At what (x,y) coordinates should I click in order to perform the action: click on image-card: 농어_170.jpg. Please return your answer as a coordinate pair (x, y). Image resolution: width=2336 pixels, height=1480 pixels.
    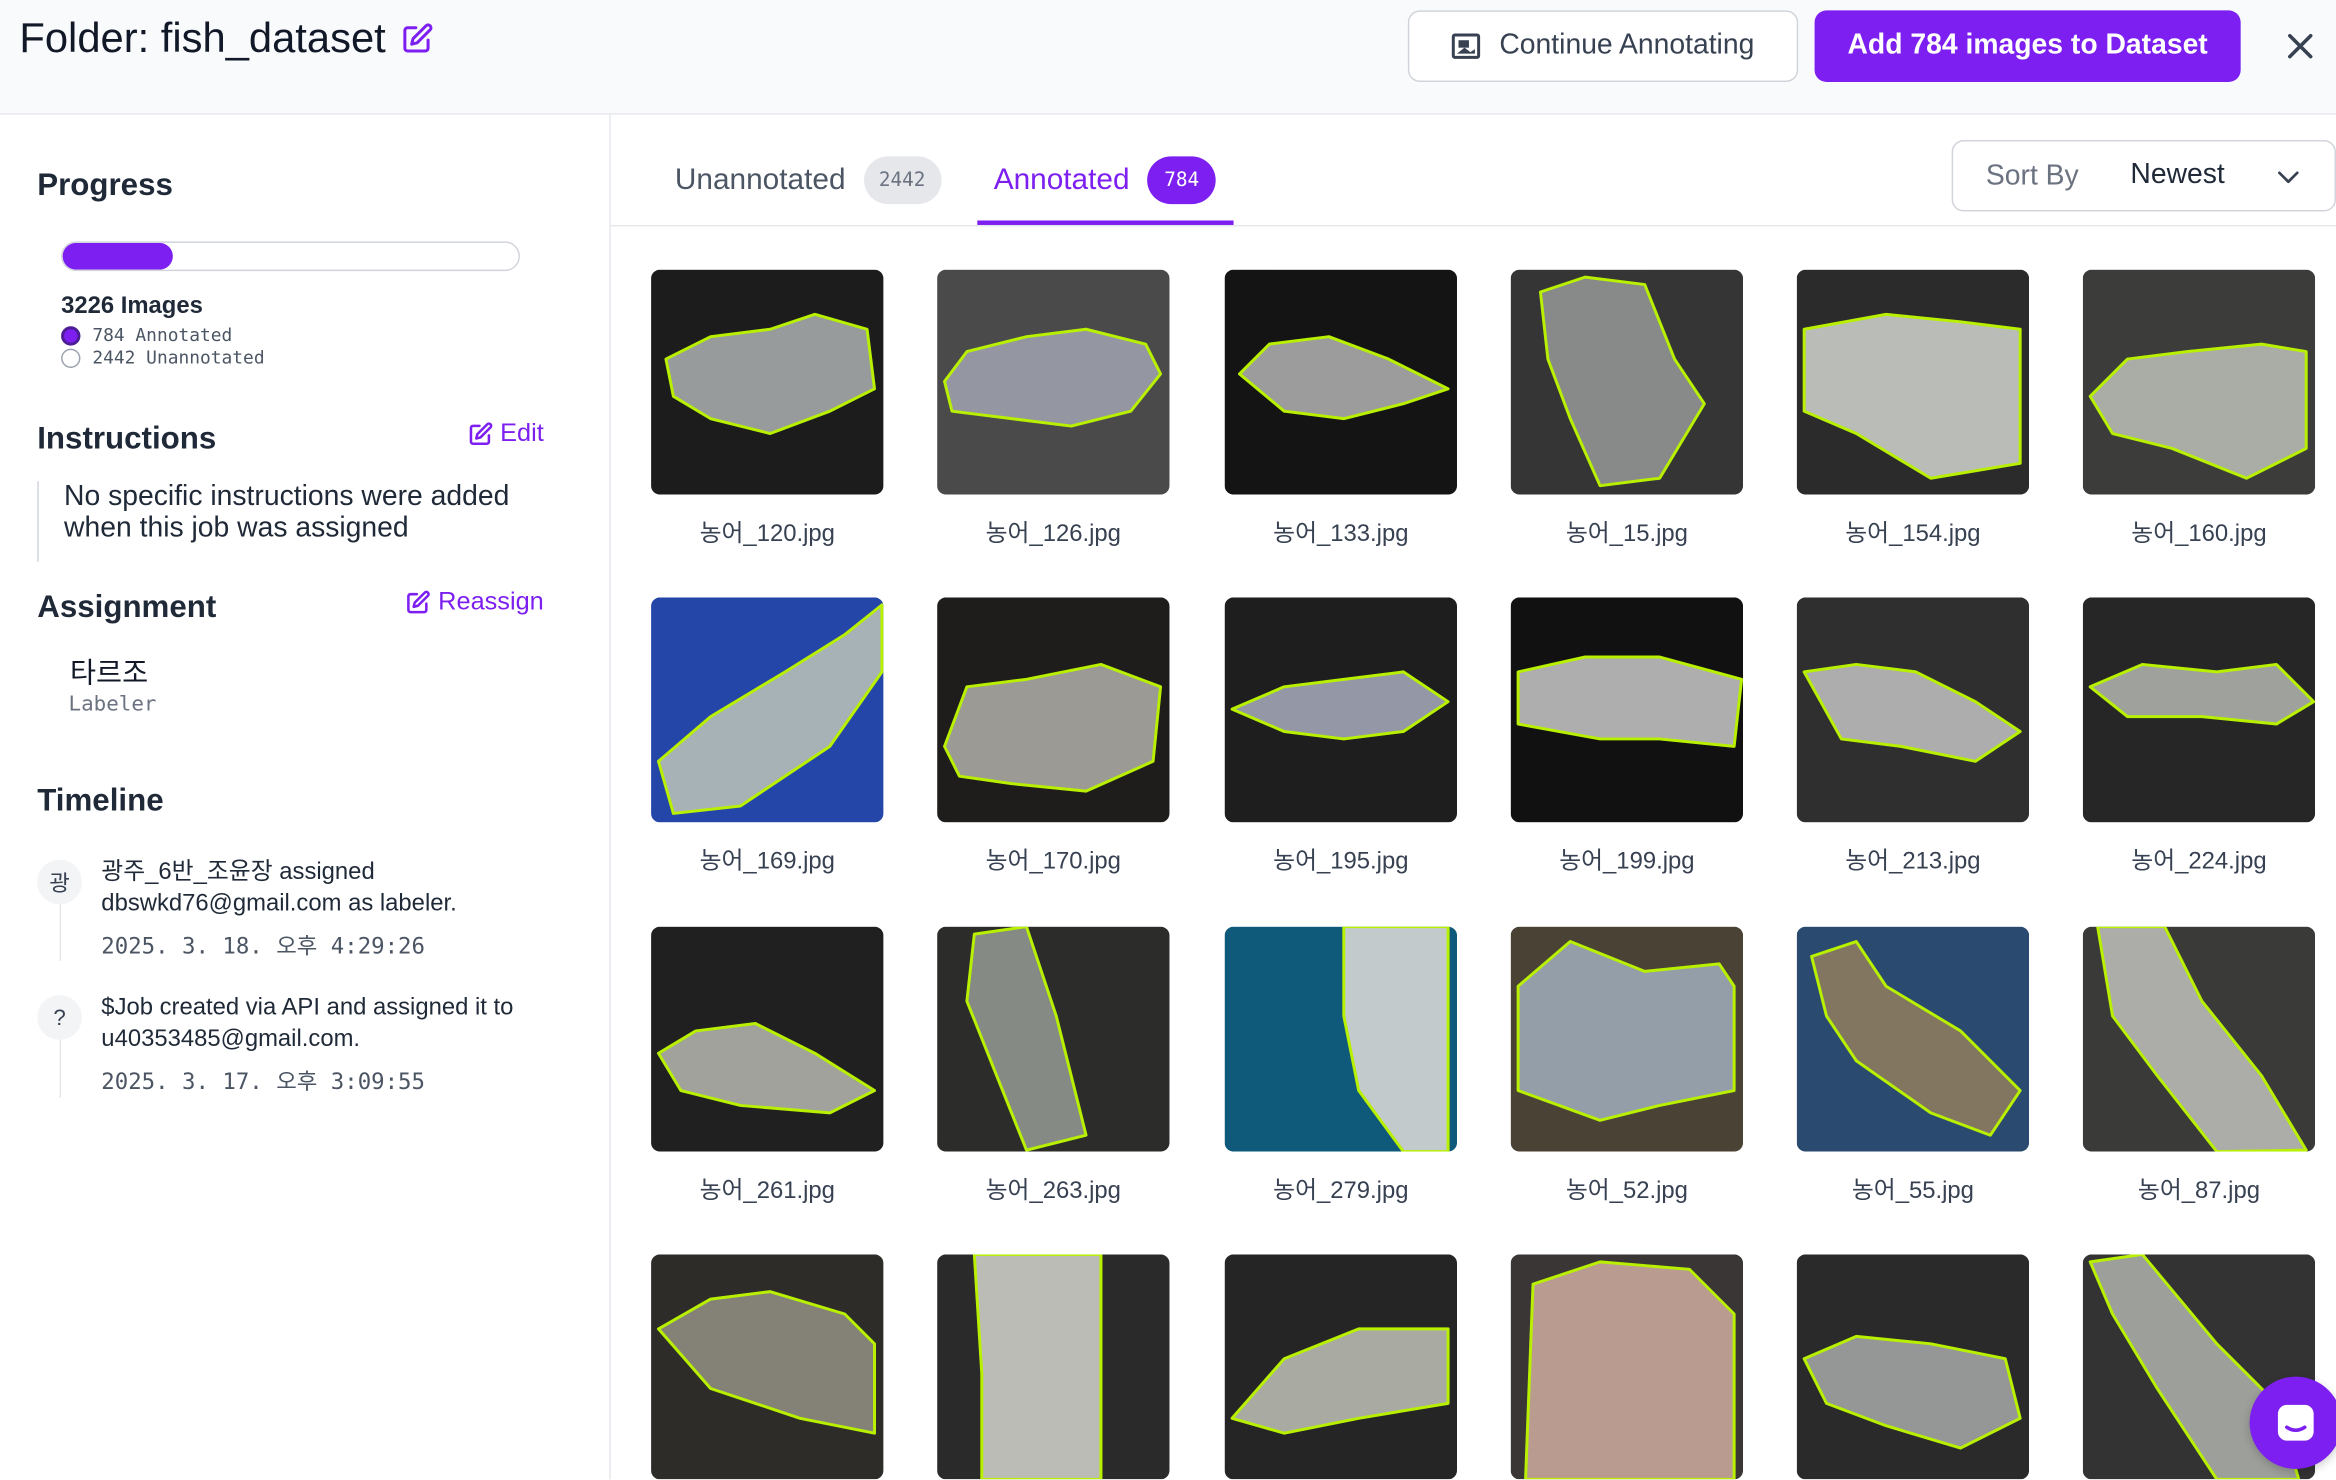
    Looking at the image, I should click on (1053, 736).